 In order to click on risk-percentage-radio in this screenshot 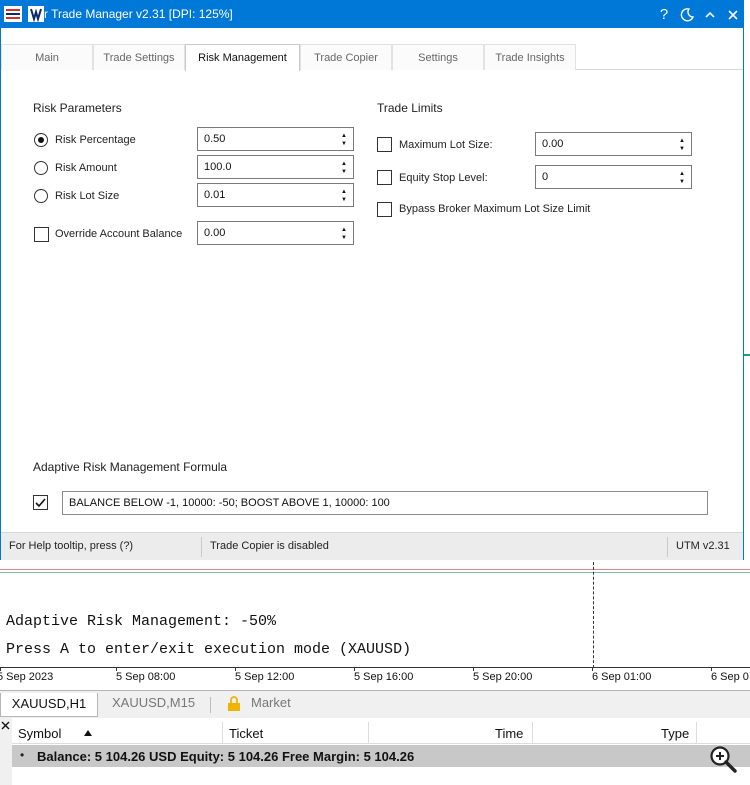, I will do `click(41, 140)`.